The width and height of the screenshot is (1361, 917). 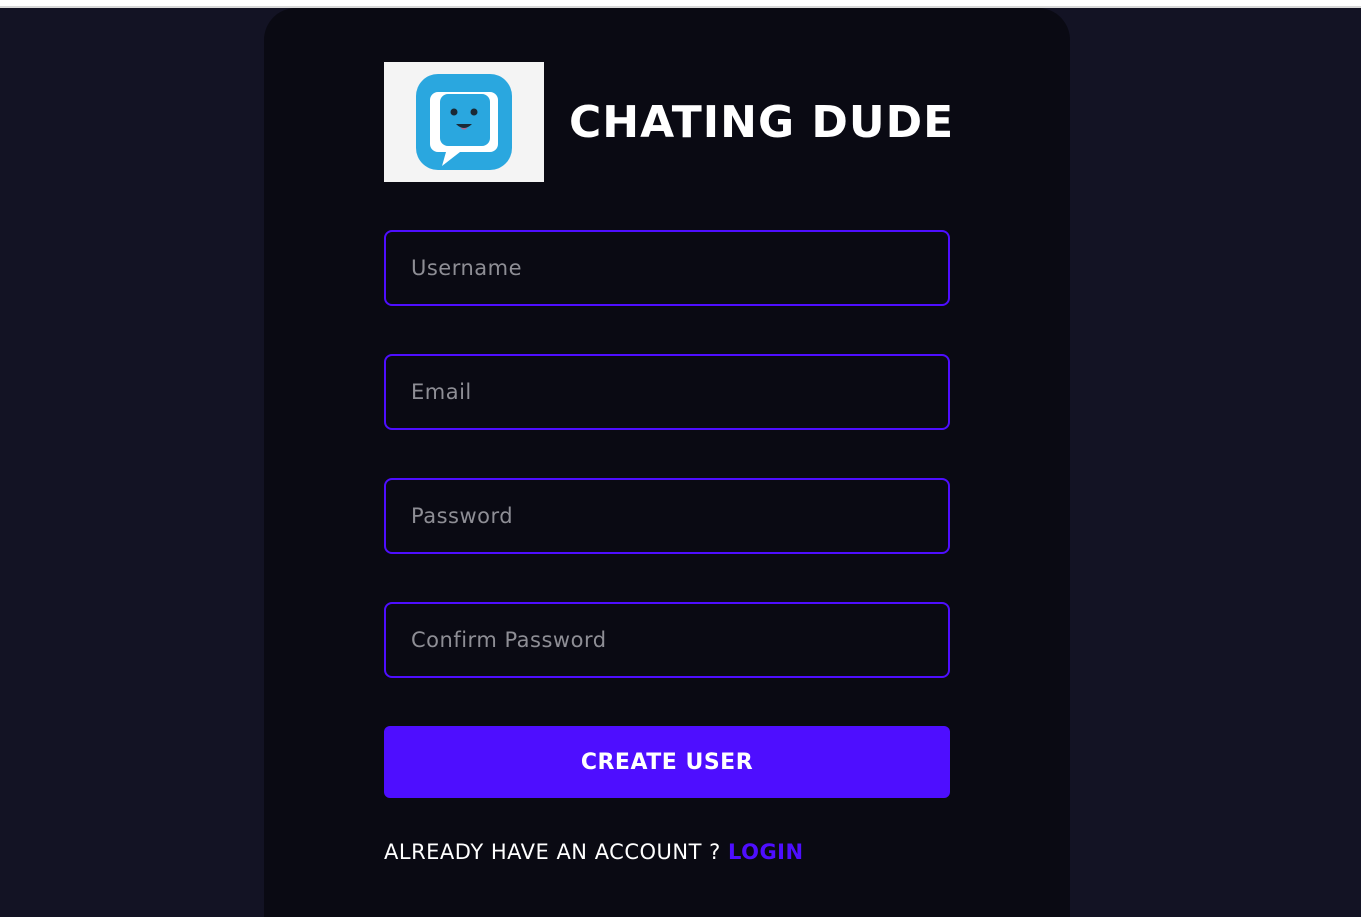 What do you see at coordinates (667, 268) in the screenshot?
I see `username-field` at bounding box center [667, 268].